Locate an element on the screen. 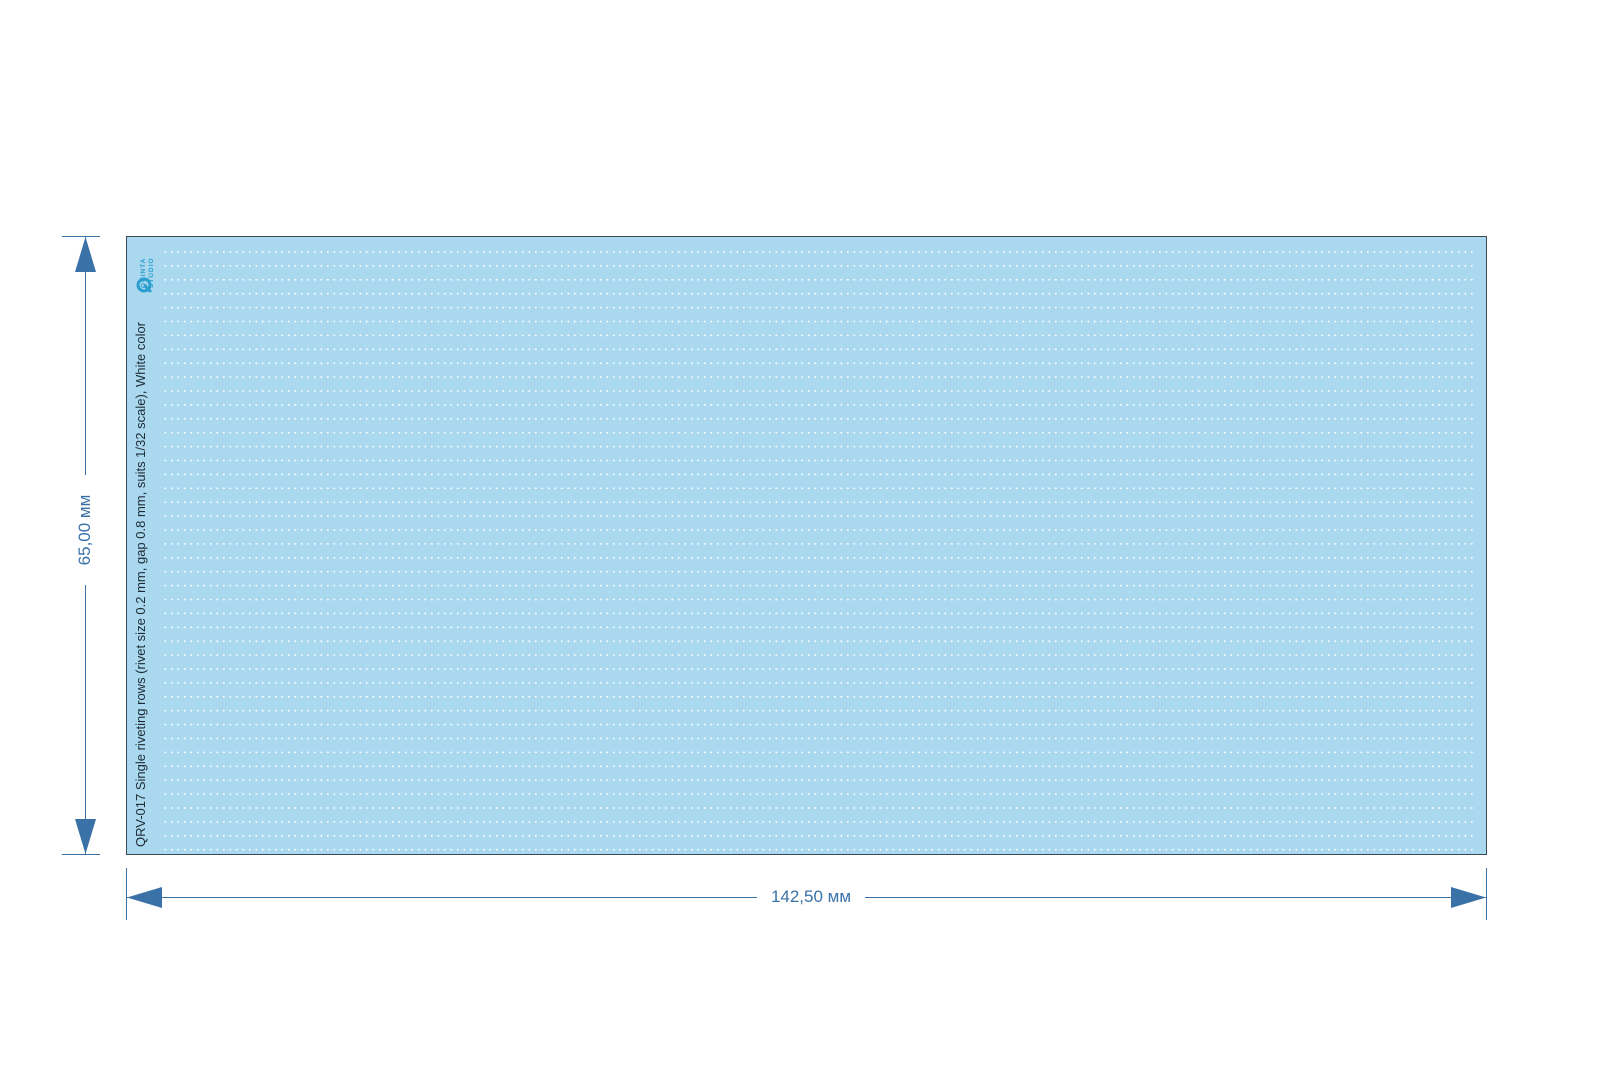  height-dimension-label: 65,00 мм is located at coordinates (85, 530).